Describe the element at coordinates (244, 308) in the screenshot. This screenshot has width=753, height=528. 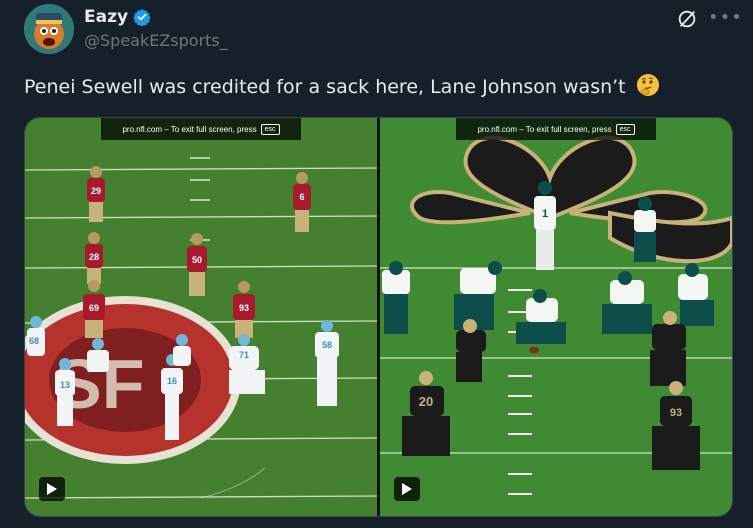
I see `jersey-93: 93` at that location.